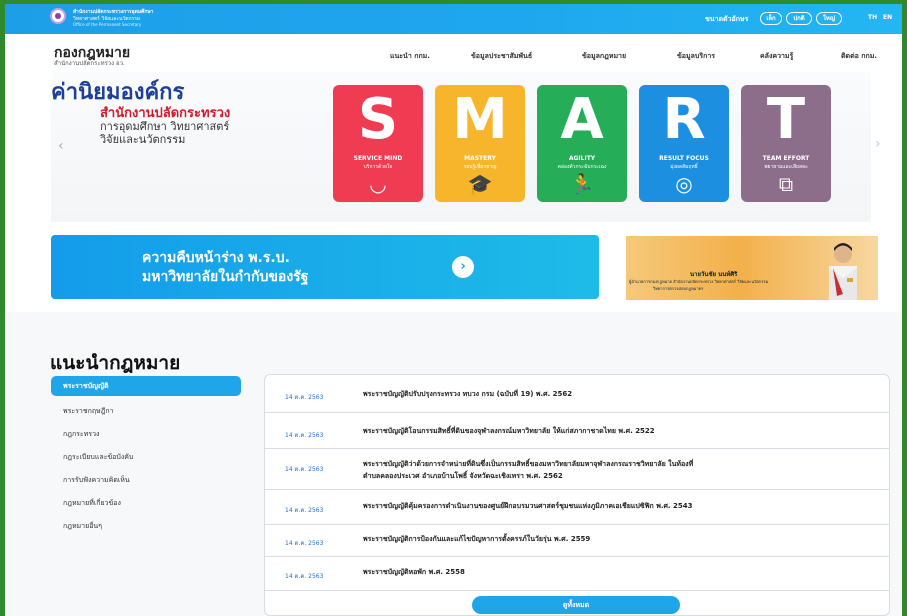 The width and height of the screenshot is (907, 616). What do you see at coordinates (480, 167) in the screenshot?
I see `card-desc: รอบรู้เชี่ยวชาญ` at bounding box center [480, 167].